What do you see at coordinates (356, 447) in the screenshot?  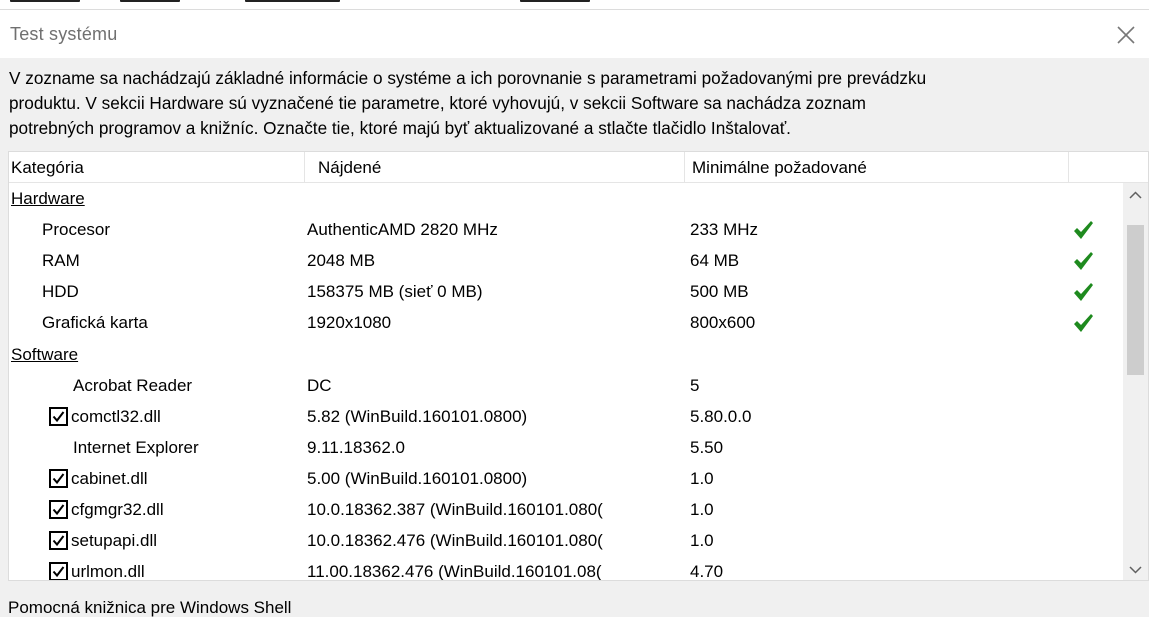 I see `row-found: 9.11.18362.0` at bounding box center [356, 447].